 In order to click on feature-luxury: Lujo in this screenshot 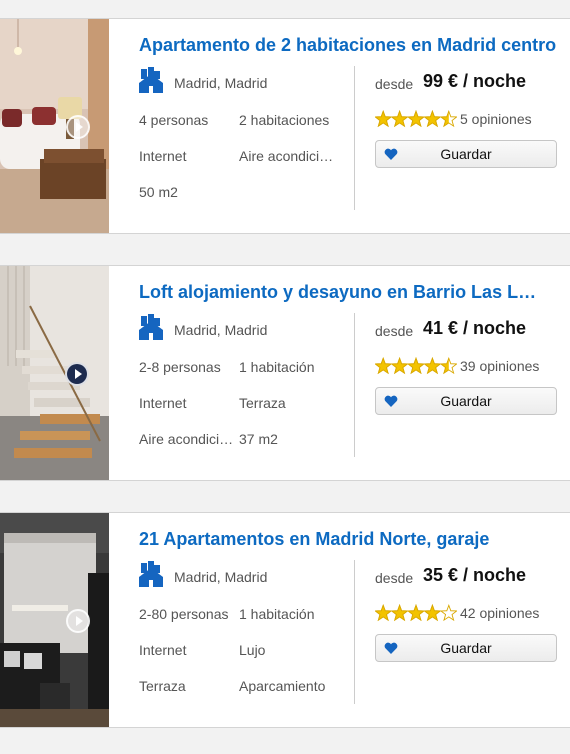, I will do `click(252, 650)`.